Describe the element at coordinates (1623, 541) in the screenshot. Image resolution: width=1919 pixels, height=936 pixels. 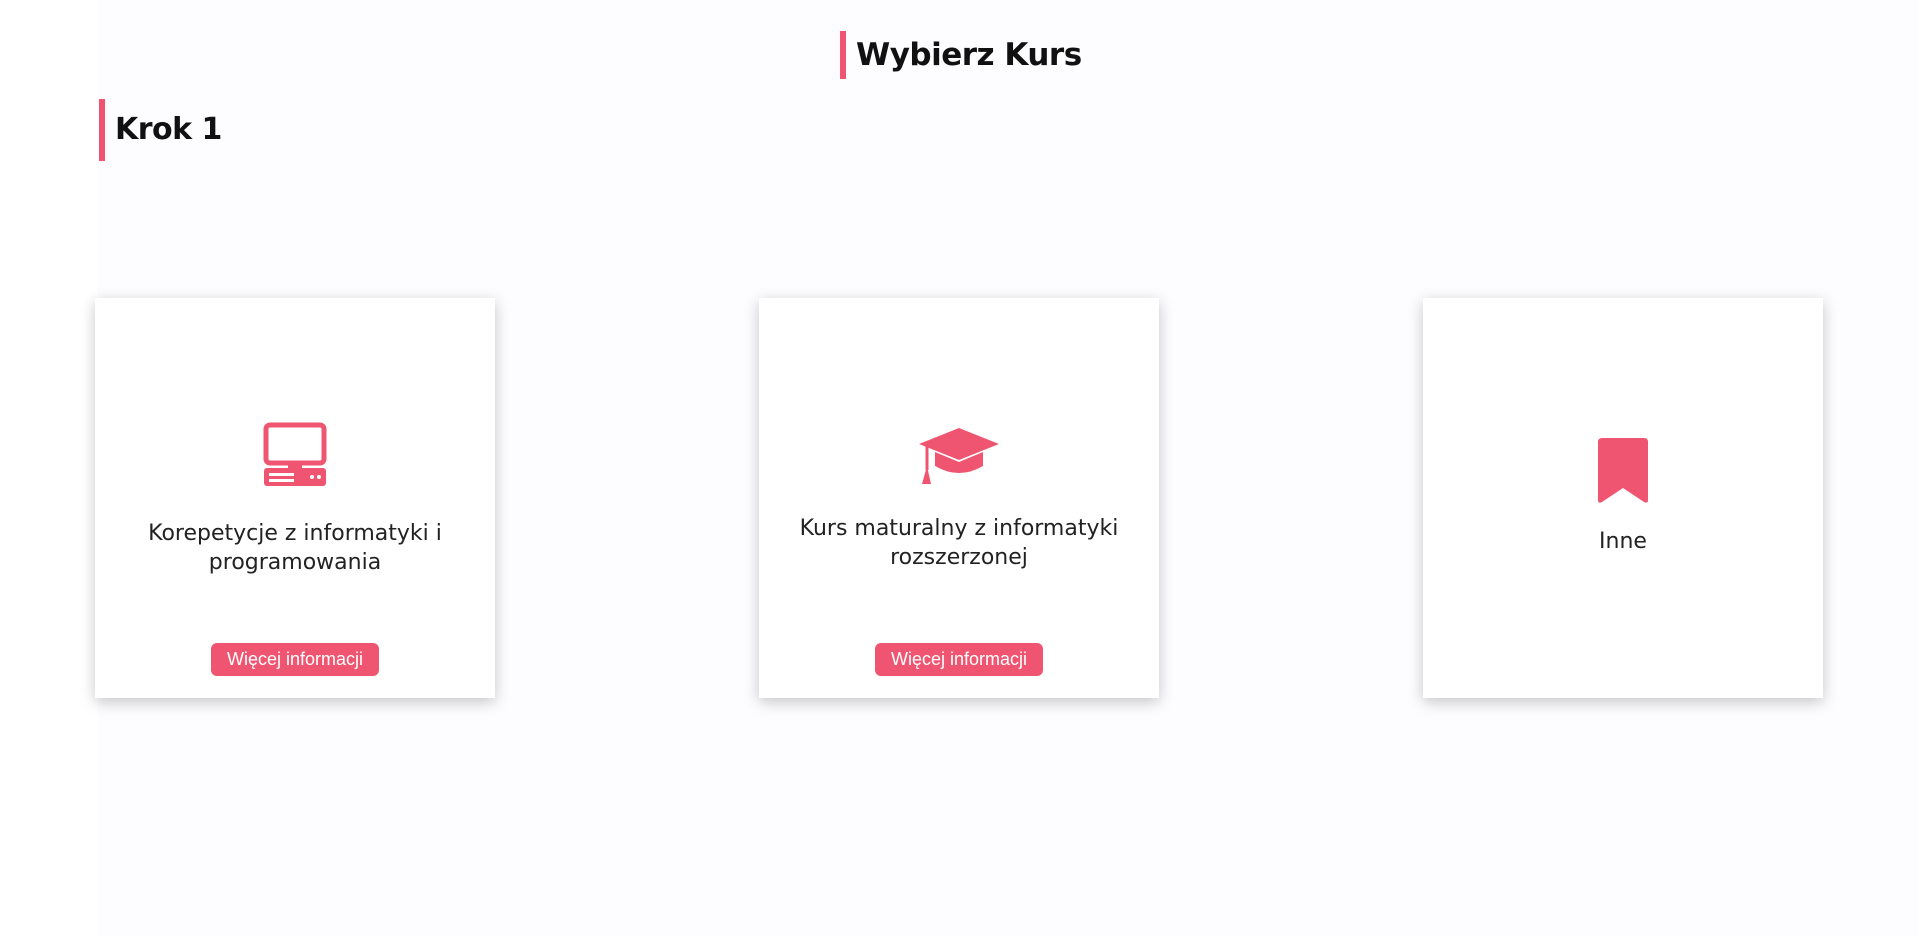
I see `course-title: Inne` at that location.